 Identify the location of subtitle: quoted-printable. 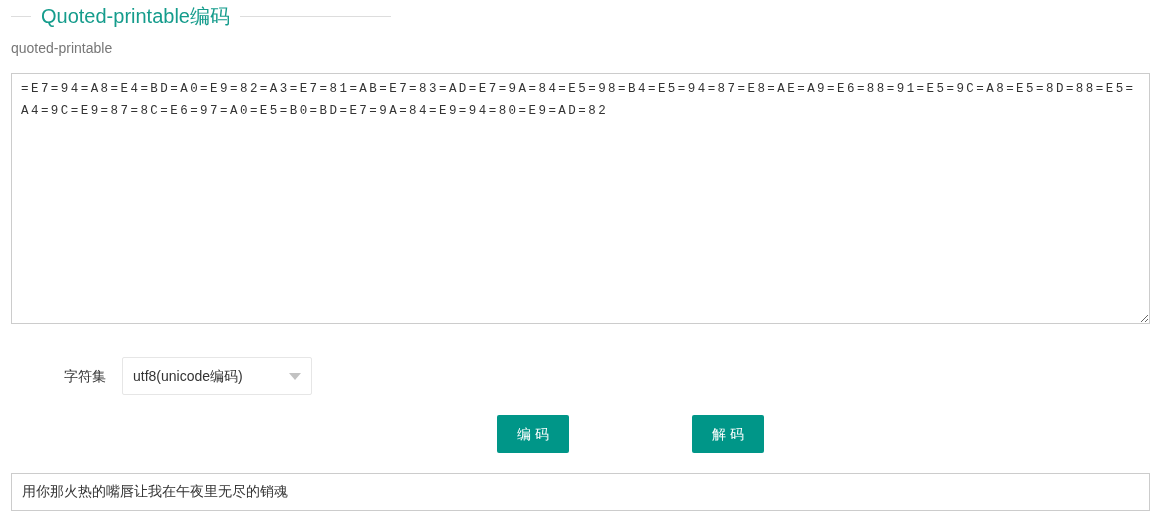
(62, 48).